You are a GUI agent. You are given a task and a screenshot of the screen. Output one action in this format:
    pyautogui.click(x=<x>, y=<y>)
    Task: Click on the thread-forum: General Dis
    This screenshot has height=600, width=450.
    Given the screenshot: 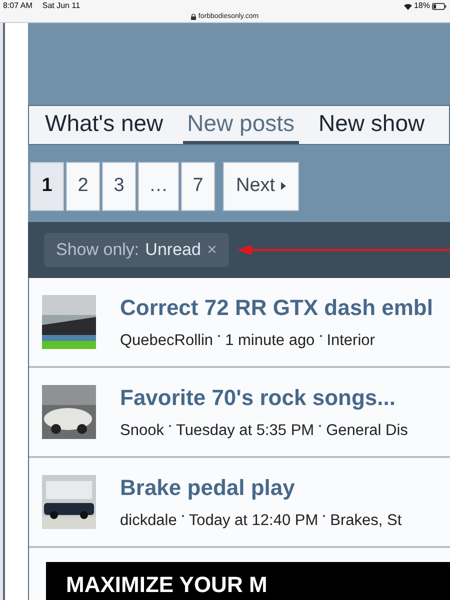 What is the action you would take?
    pyautogui.click(x=367, y=430)
    